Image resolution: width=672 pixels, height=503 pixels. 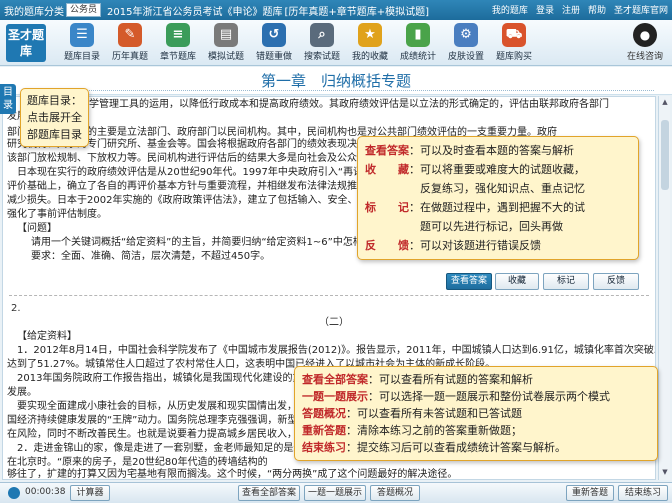 What do you see at coordinates (665, 103) in the screenshot?
I see `scroll-up-icon: ▲` at bounding box center [665, 103].